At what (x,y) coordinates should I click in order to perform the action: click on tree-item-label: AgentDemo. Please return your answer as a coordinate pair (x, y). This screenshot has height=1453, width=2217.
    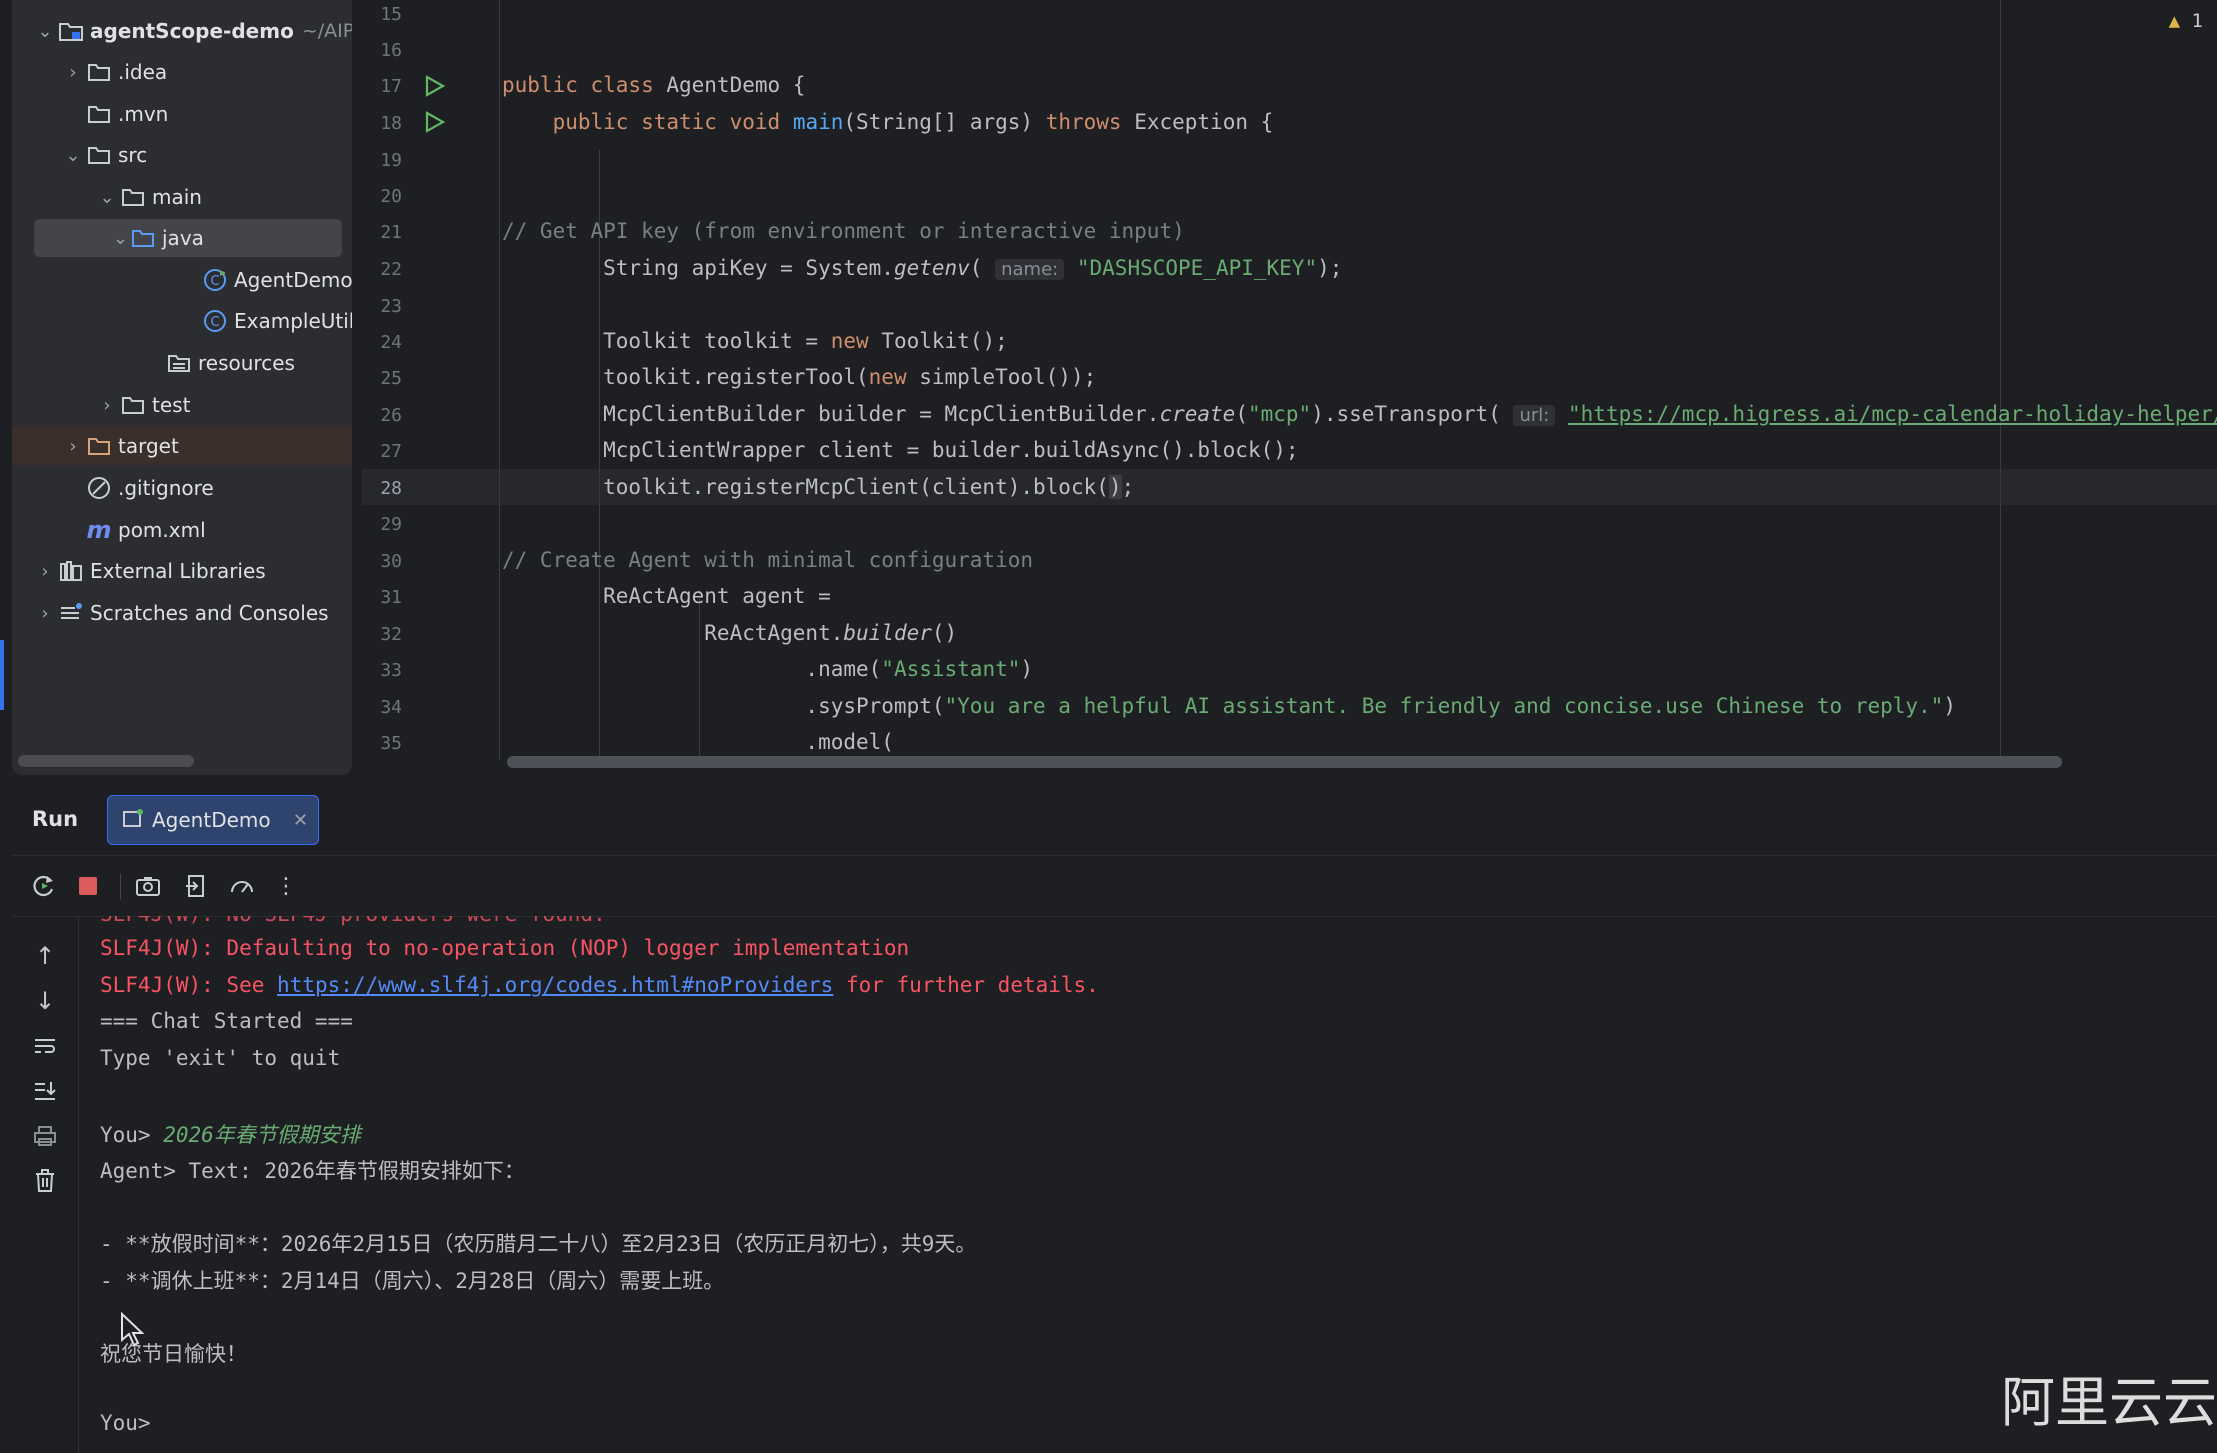
    Looking at the image, I should click on (293, 280).